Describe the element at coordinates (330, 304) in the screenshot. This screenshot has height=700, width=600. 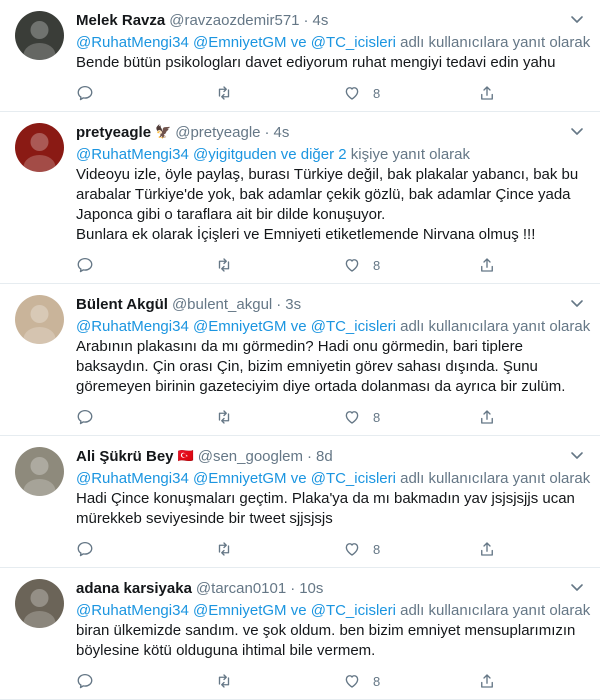
I see `tweet-header: Bülent Akgül @bulent_akgul · 3s` at that location.